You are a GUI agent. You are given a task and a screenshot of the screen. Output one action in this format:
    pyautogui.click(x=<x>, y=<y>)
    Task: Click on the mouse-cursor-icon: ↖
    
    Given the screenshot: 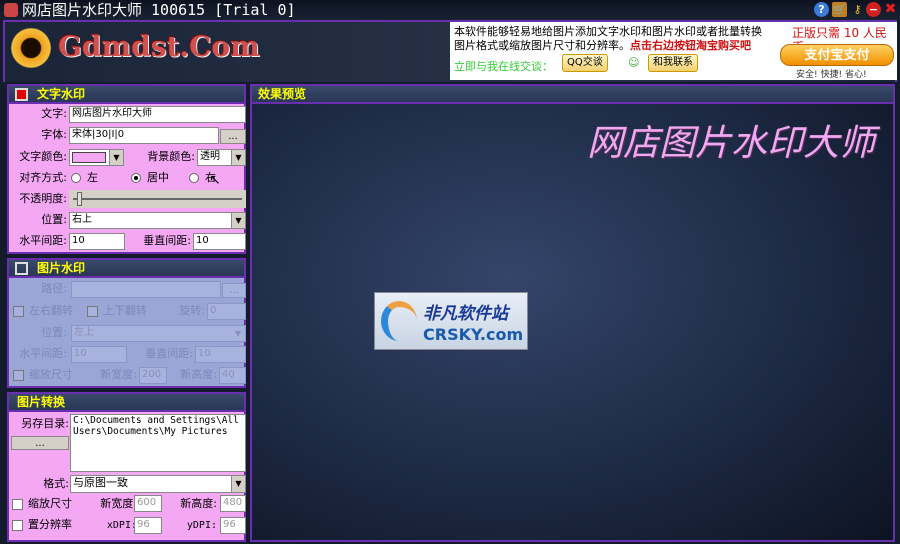 What is the action you would take?
    pyautogui.click(x=215, y=180)
    